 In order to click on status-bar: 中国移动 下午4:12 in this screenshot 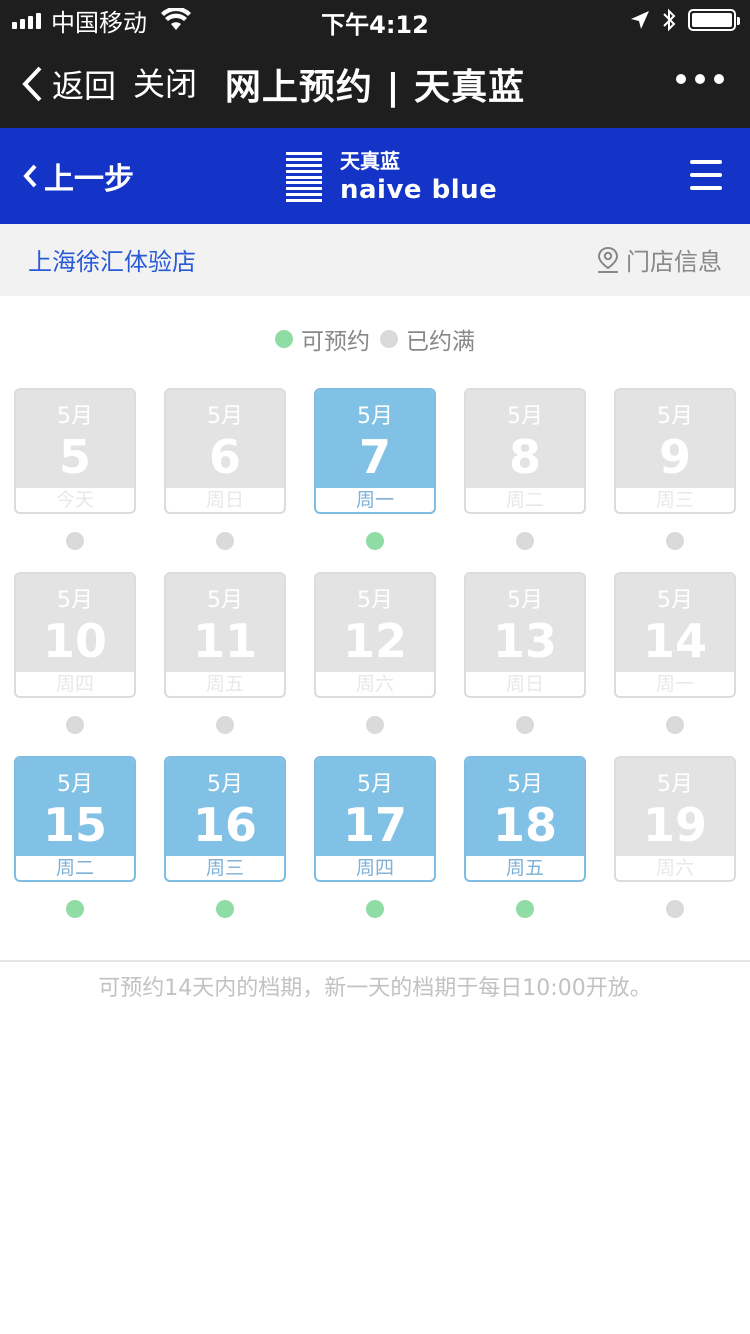, I will do `click(375, 20)`.